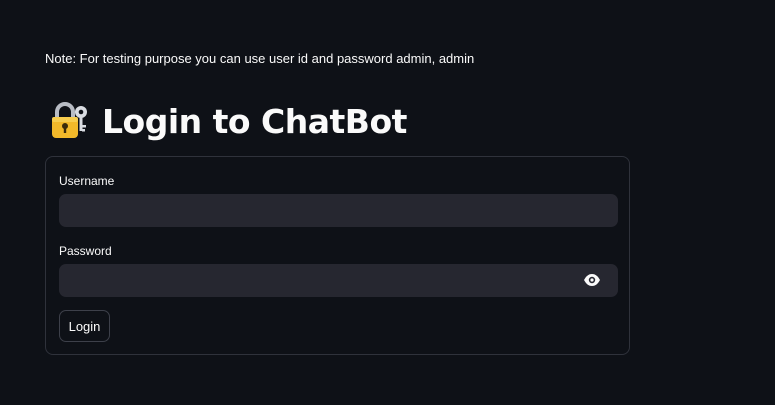 The width and height of the screenshot is (775, 405). I want to click on page-header: Login to ChatBot, so click(227, 121).